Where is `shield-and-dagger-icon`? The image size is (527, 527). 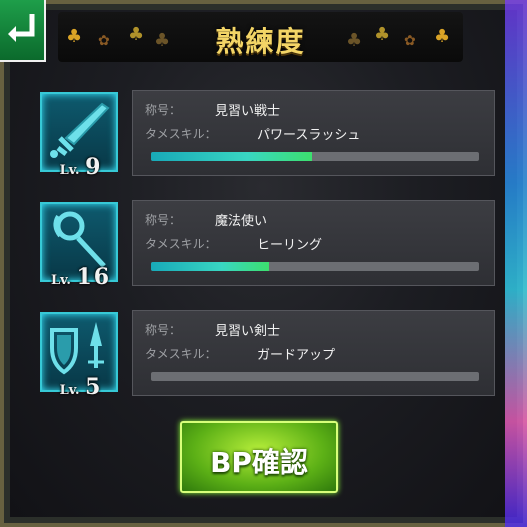 shield-and-dagger-icon is located at coordinates (77, 348).